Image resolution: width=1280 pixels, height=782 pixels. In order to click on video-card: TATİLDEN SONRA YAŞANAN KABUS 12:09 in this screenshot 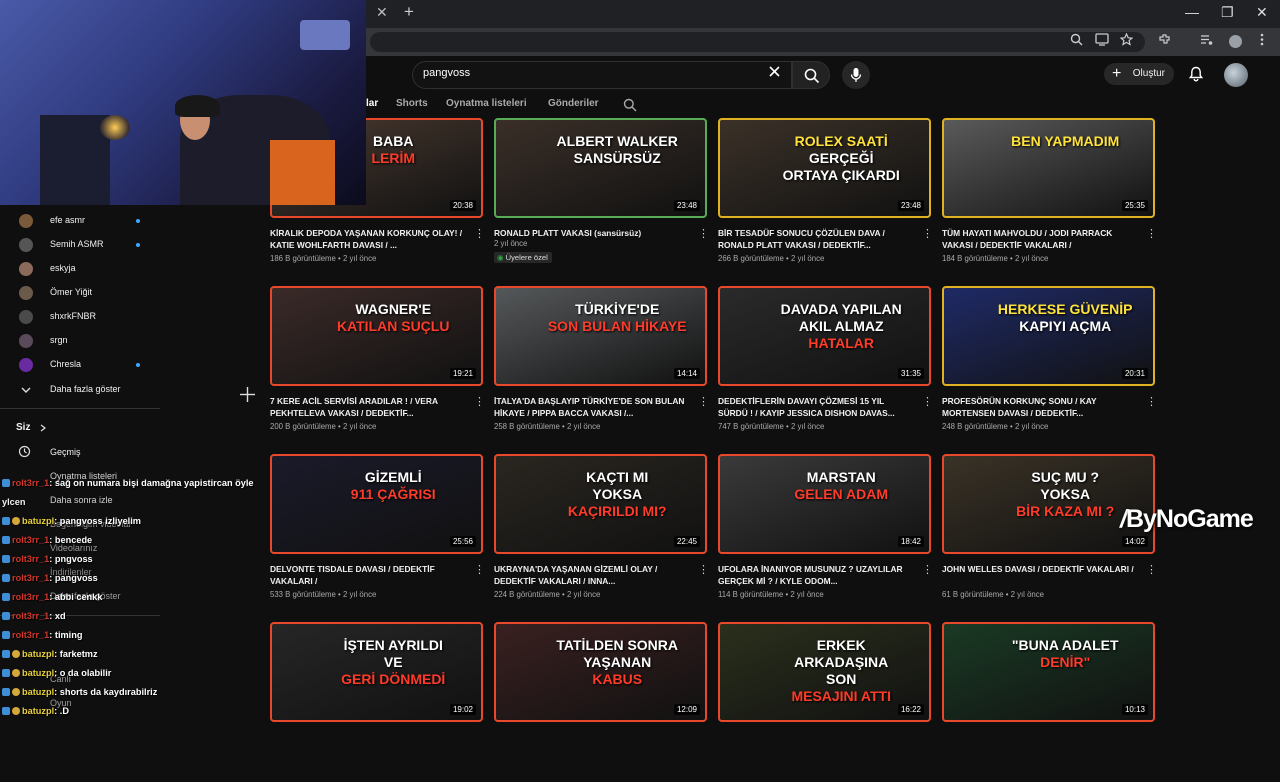, I will do `click(600, 702)`.